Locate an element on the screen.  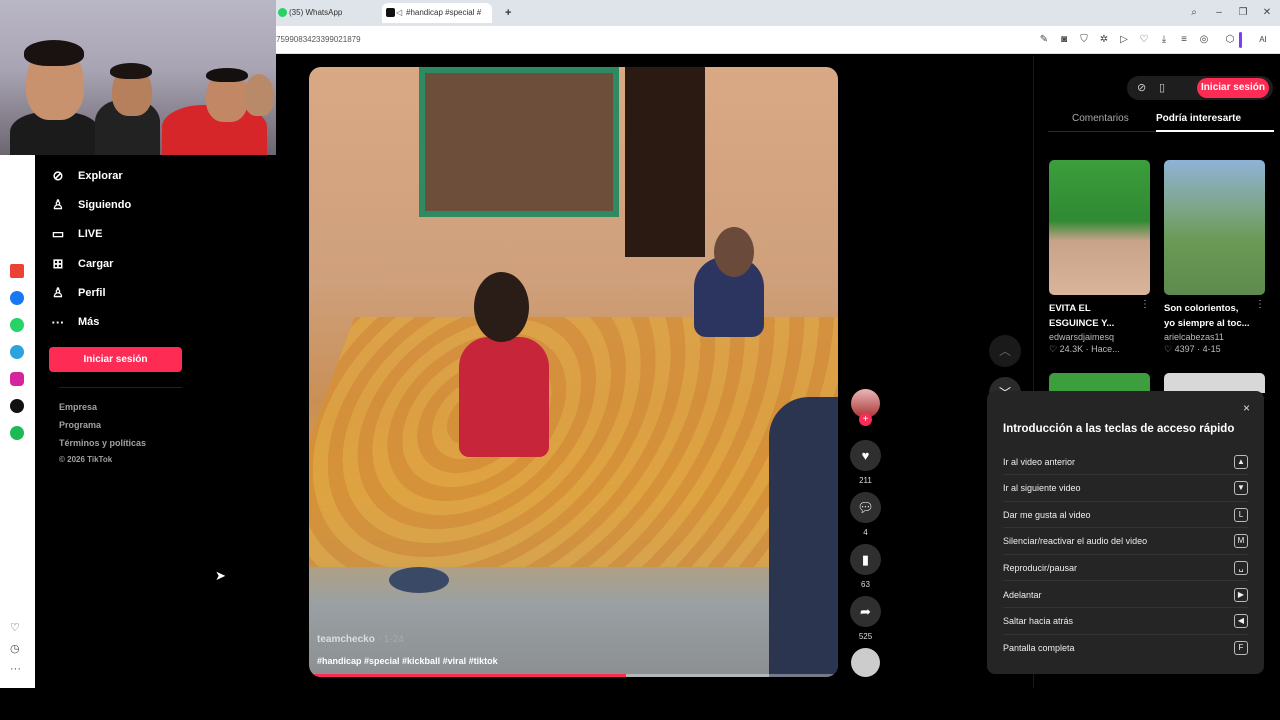
comment-button: 💬︎ is located at coordinates (865, 507).